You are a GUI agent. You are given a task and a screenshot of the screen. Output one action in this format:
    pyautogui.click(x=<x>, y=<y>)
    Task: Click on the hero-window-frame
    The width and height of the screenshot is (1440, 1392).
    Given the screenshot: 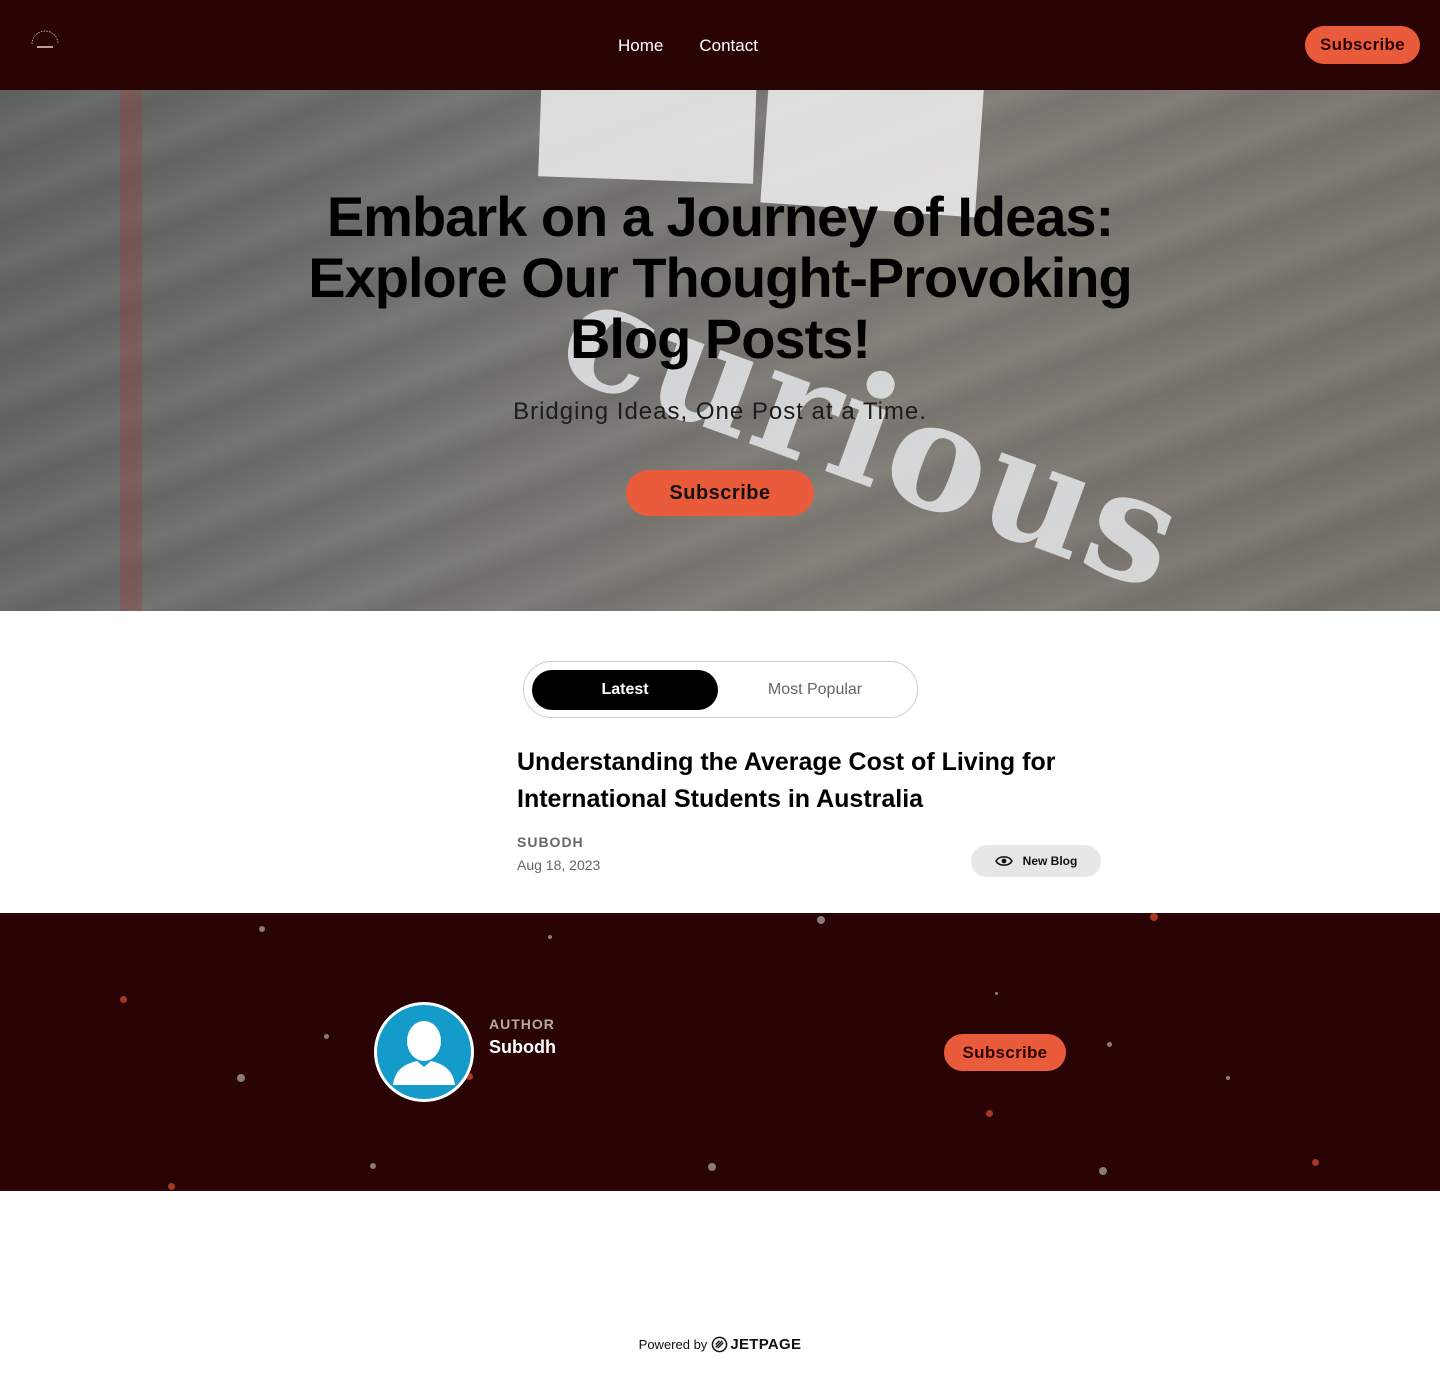 What is the action you would take?
    pyautogui.click(x=131, y=350)
    